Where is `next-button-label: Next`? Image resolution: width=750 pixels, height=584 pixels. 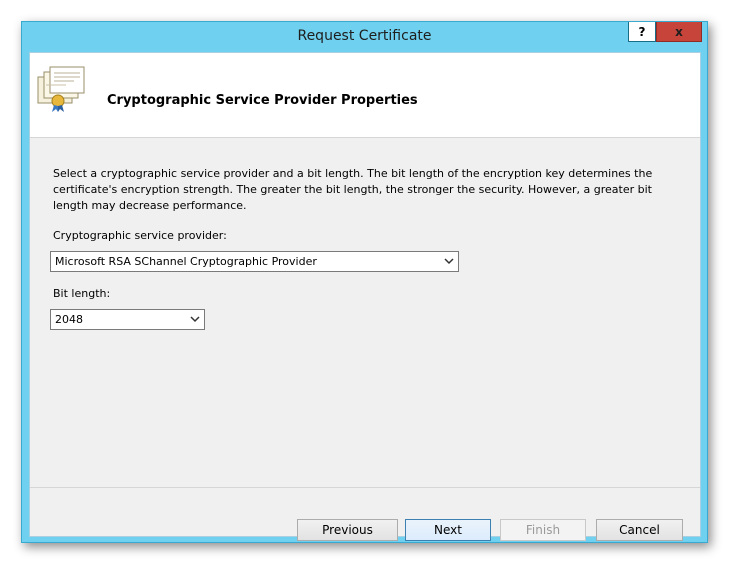
next-button-label: Next is located at coordinates (448, 530).